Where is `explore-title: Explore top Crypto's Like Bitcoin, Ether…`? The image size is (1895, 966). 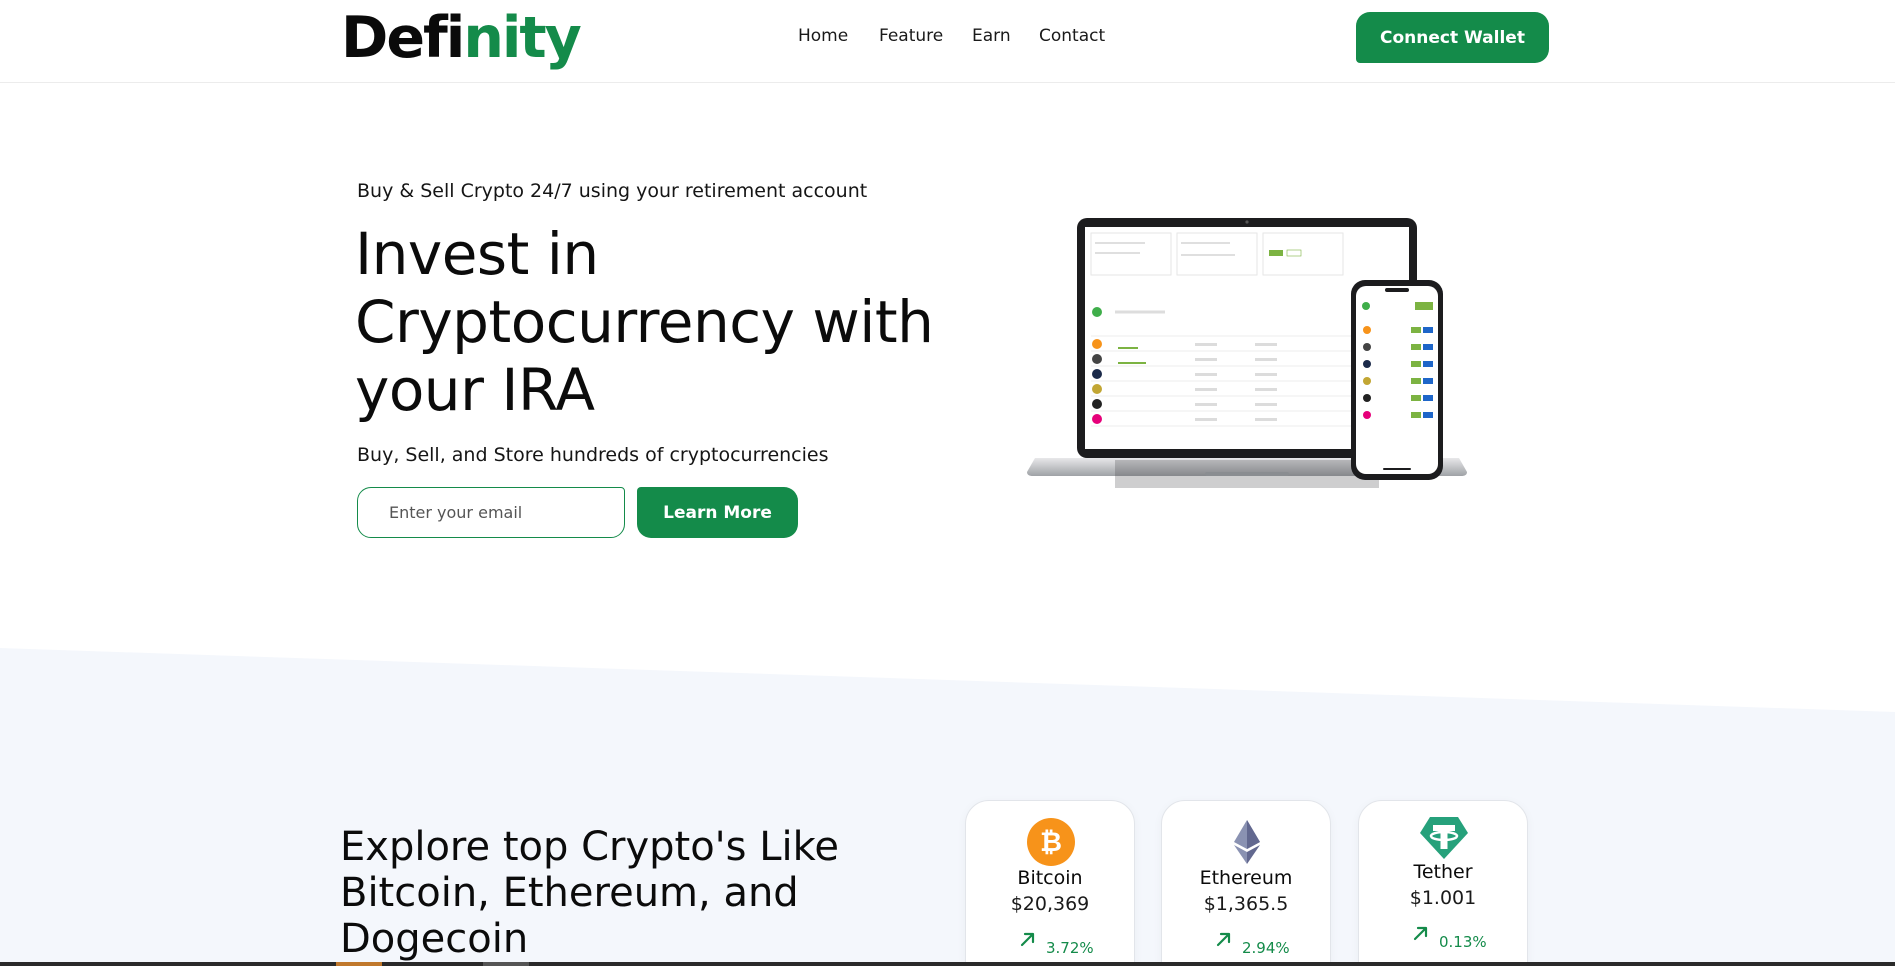 explore-title: Explore top Crypto's Like Bitcoin, Ether… is located at coordinates (589, 893).